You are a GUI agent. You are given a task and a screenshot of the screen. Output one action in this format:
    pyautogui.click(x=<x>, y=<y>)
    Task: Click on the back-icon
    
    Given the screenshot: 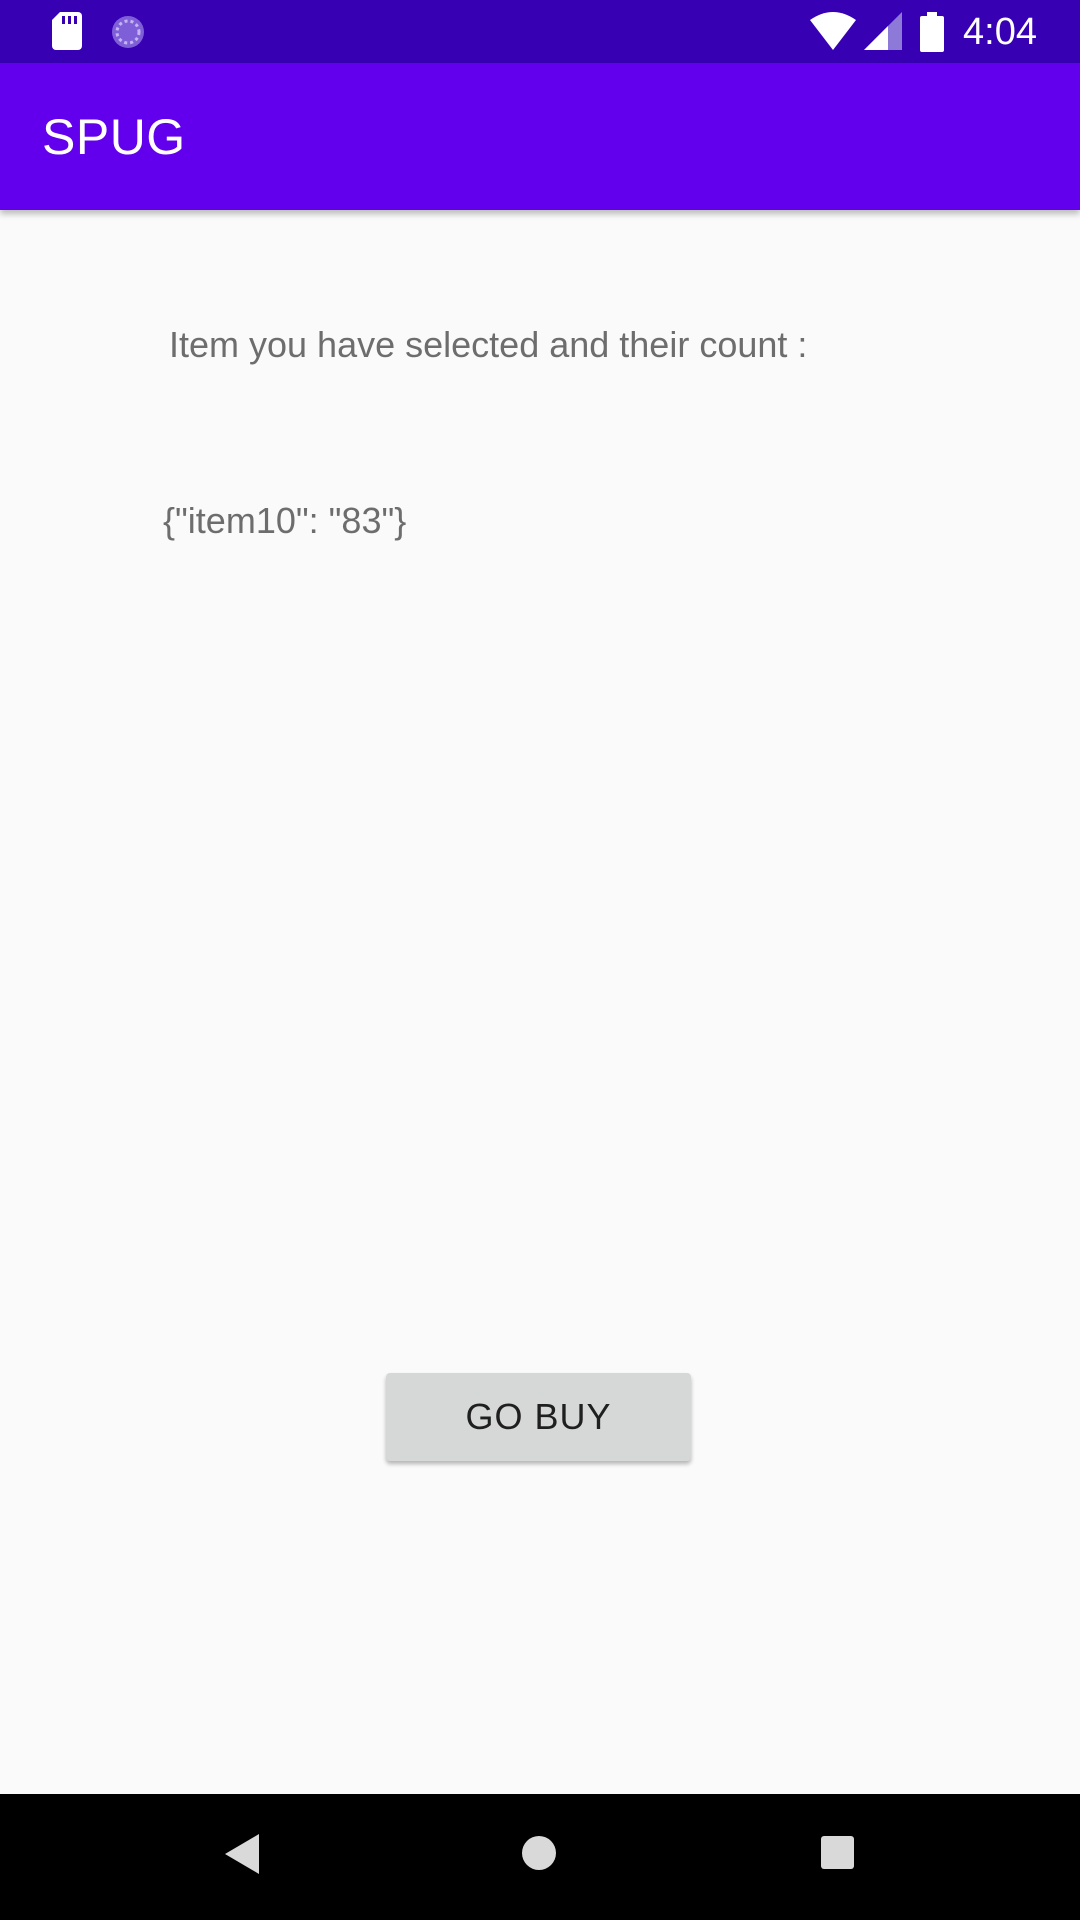 What is the action you would take?
    pyautogui.click(x=242, y=1854)
    